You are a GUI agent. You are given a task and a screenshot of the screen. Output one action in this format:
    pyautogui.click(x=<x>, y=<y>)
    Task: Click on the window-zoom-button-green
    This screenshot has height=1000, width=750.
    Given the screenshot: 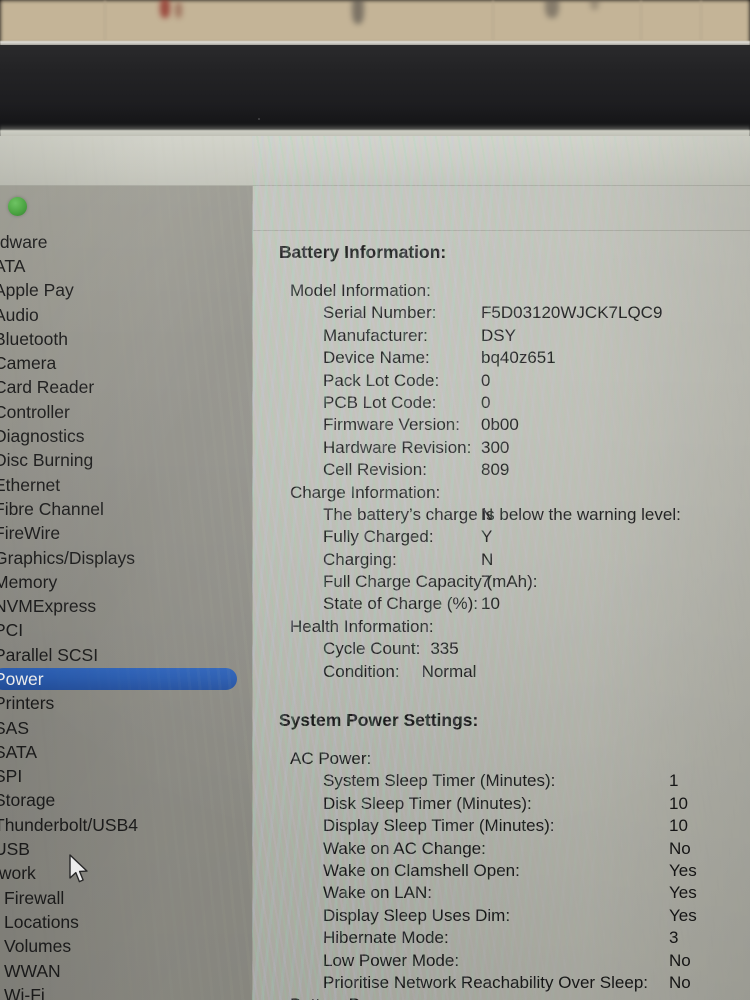 What is the action you would take?
    pyautogui.click(x=17, y=206)
    